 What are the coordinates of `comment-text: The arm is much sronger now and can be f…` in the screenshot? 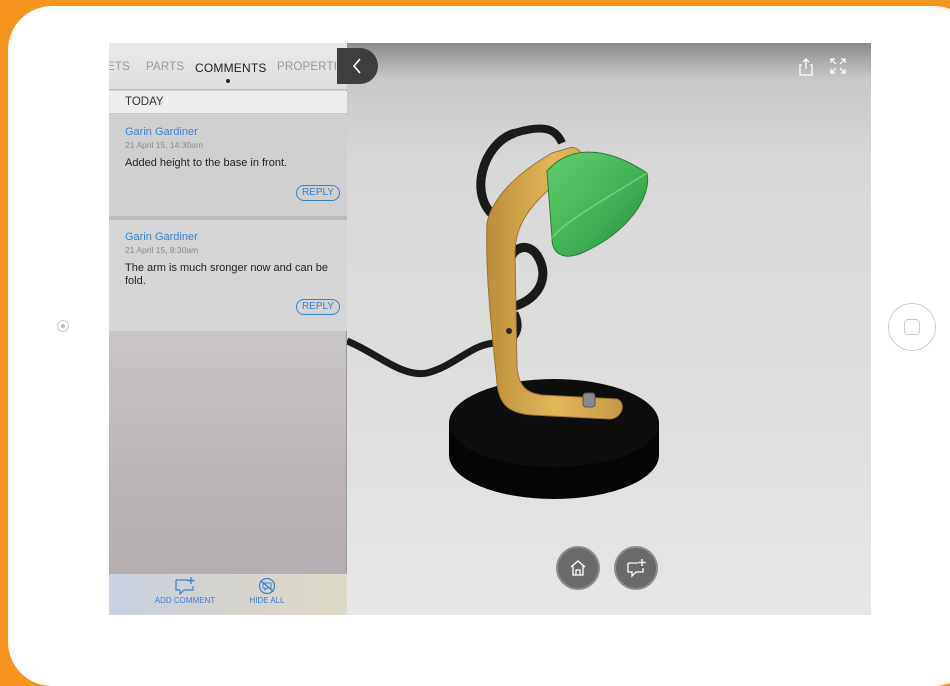 It's located at (226, 274).